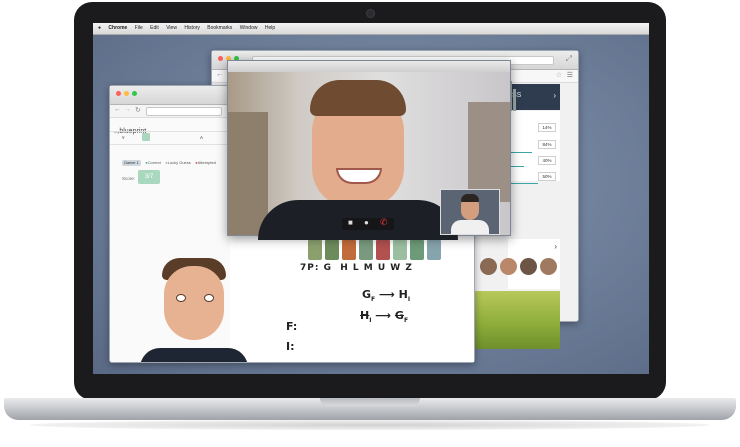 The width and height of the screenshot is (740, 447). What do you see at coordinates (470, 212) in the screenshot?
I see `self-view-thumbnail` at bounding box center [470, 212].